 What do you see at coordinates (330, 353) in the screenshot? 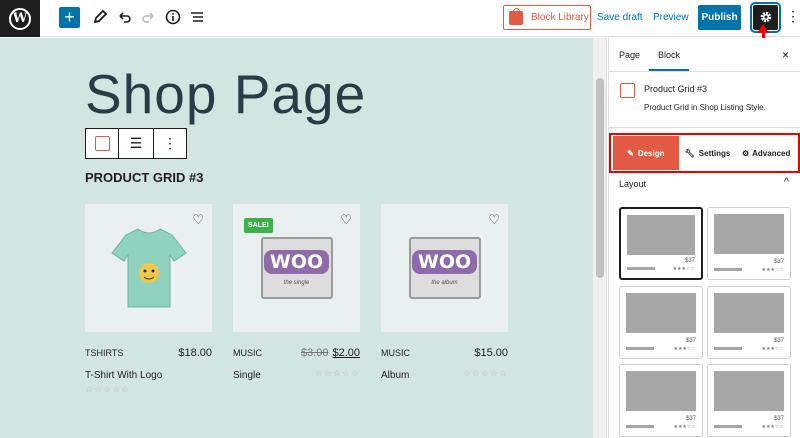
I see `product-price: $3.00 $2.00` at bounding box center [330, 353].